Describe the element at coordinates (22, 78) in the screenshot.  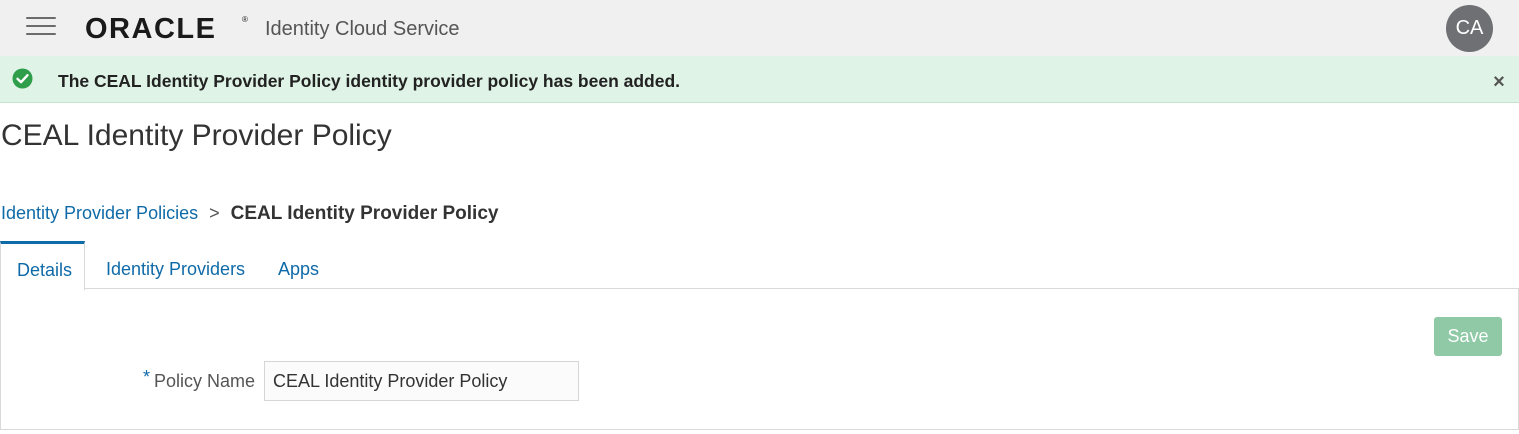
I see `check-circle-icon` at that location.